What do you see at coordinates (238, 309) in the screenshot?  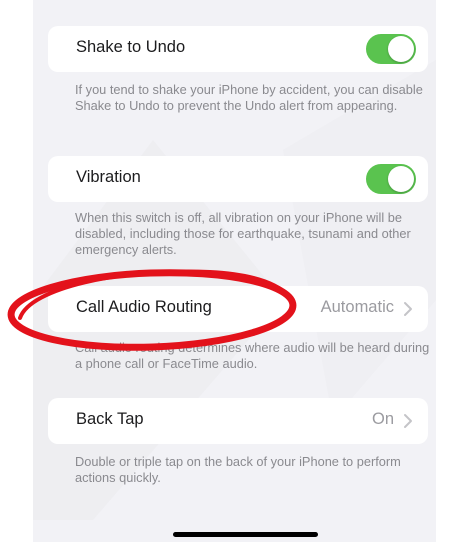 I see `call-audio-routing-row: Call Audio Routing Automatic` at bounding box center [238, 309].